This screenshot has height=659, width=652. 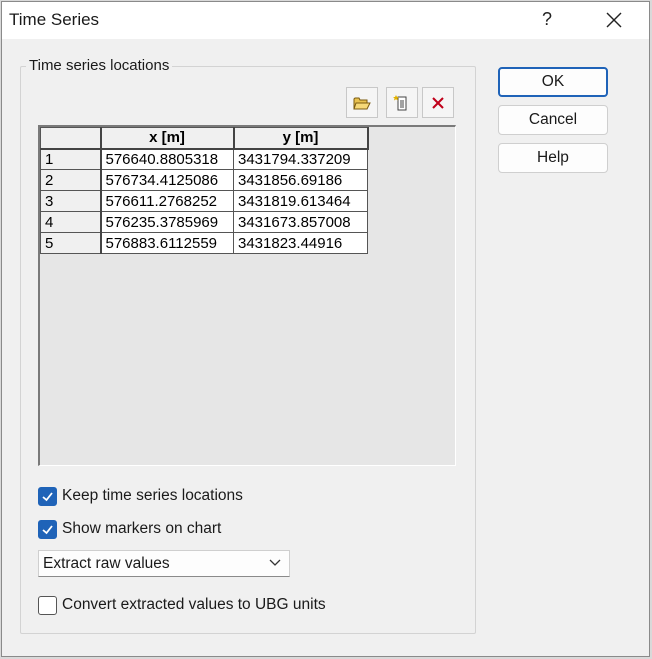 I want to click on open-file-button, so click(x=362, y=102).